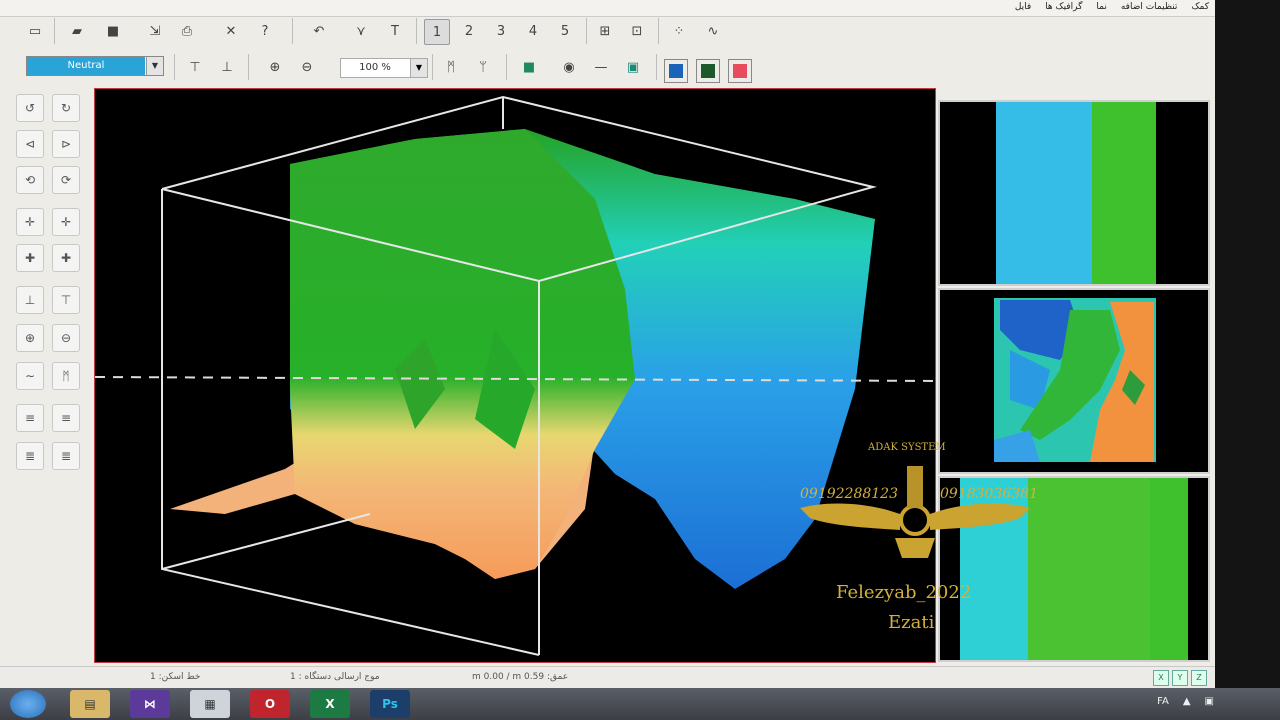  Describe the element at coordinates (437, 32) in the screenshot. I see `page-button-1: 1` at that location.